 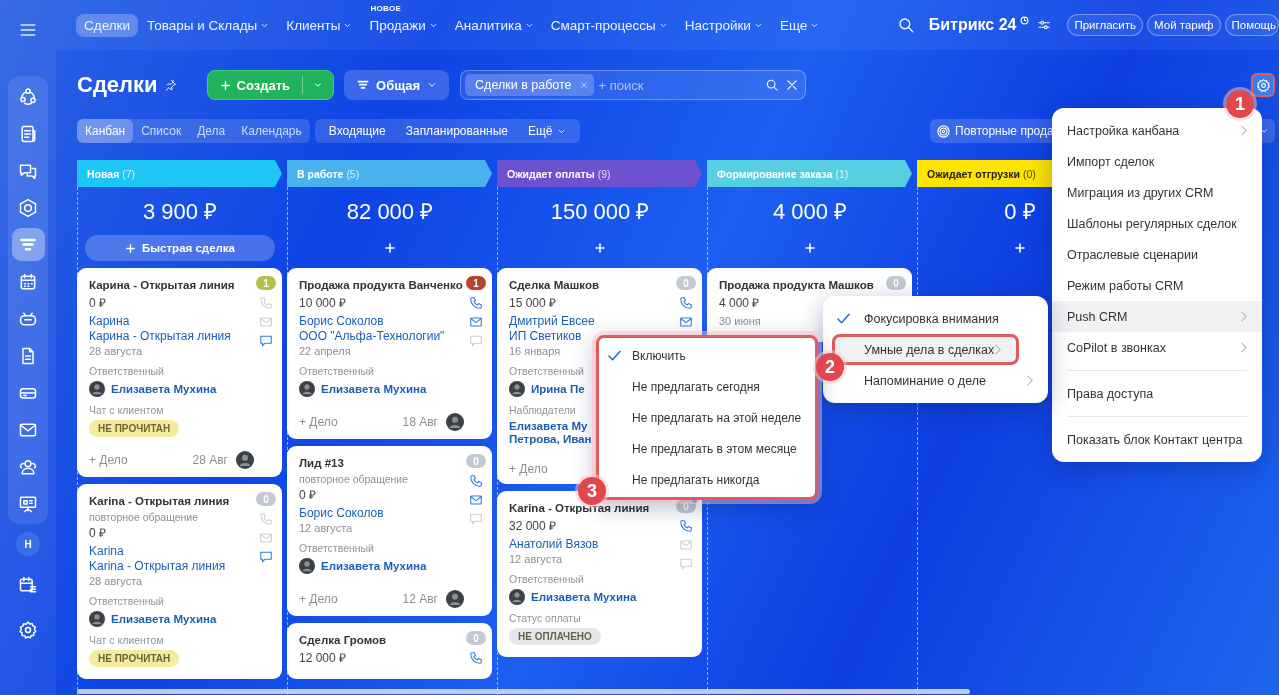 I want to click on column-header: Новая (7), so click(x=179, y=173).